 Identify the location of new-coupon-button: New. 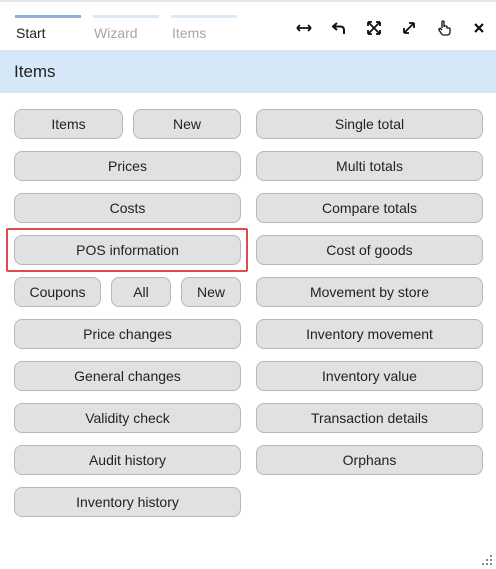
(211, 292).